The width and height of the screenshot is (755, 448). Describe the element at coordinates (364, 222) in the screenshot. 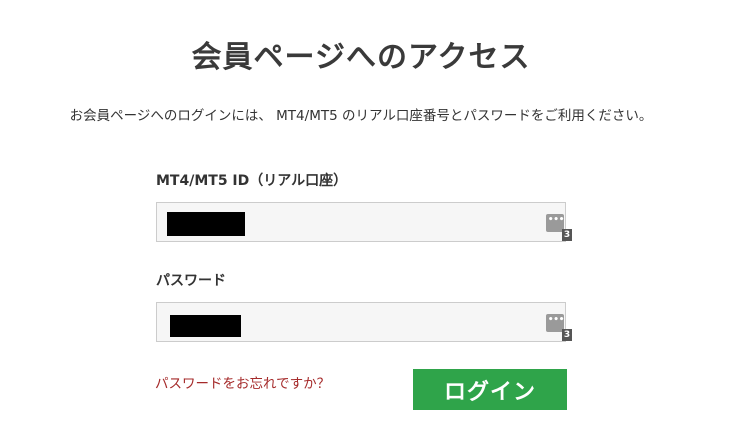

I see `account-id-input: ••• 3` at that location.